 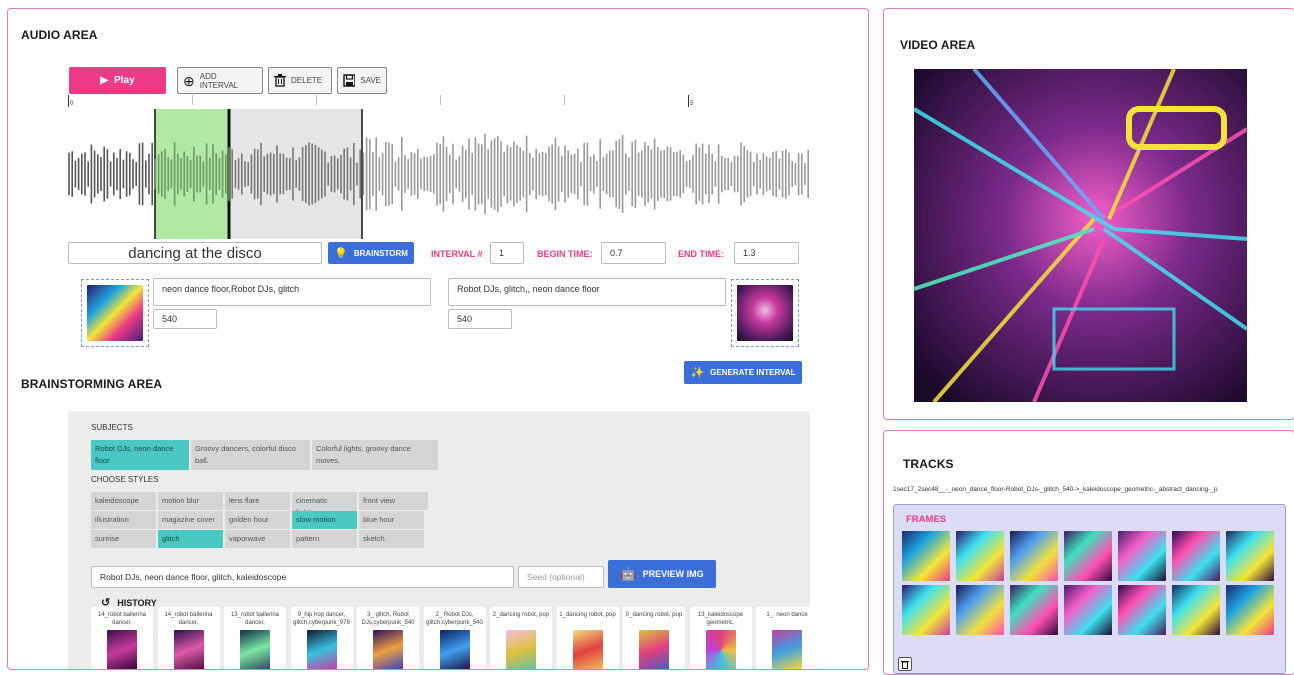 What do you see at coordinates (122, 619) in the screenshot?
I see `history-item-label: 14_robot ballerina dancer,` at bounding box center [122, 619].